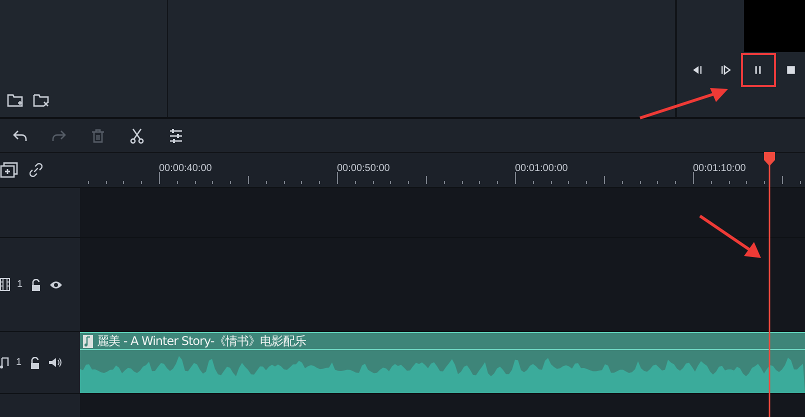 This screenshot has height=417, width=805. I want to click on playhead, so click(769, 284).